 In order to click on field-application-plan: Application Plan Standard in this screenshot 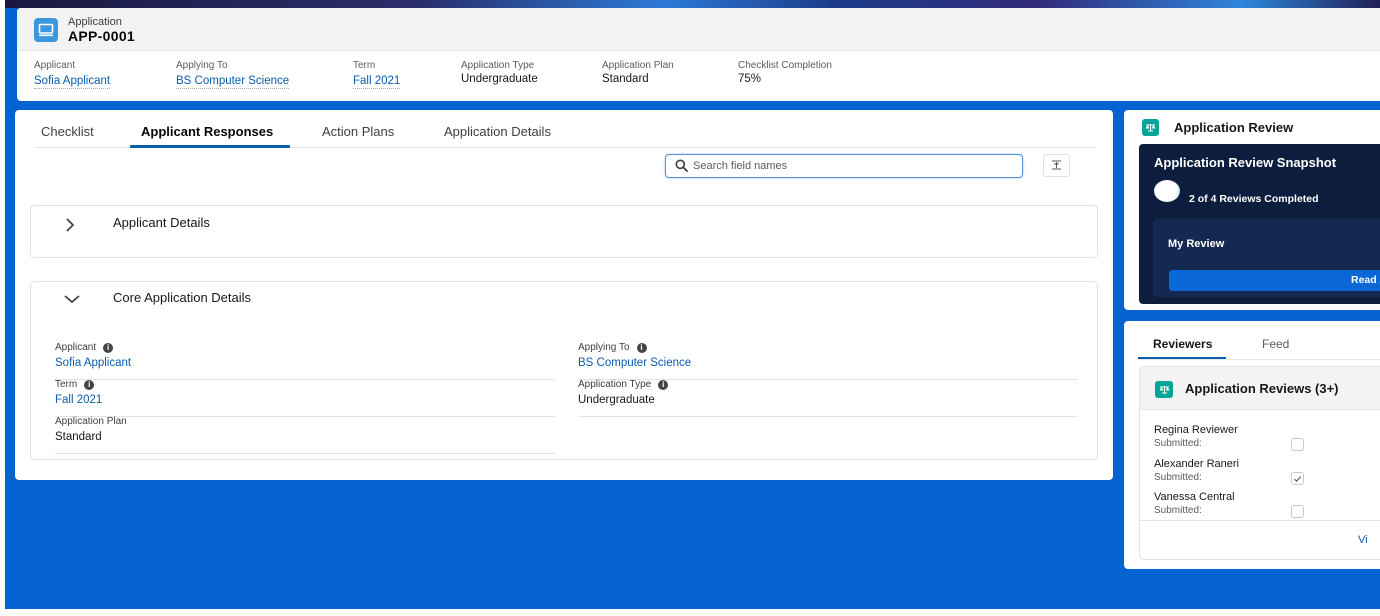, I will do `click(305, 435)`.